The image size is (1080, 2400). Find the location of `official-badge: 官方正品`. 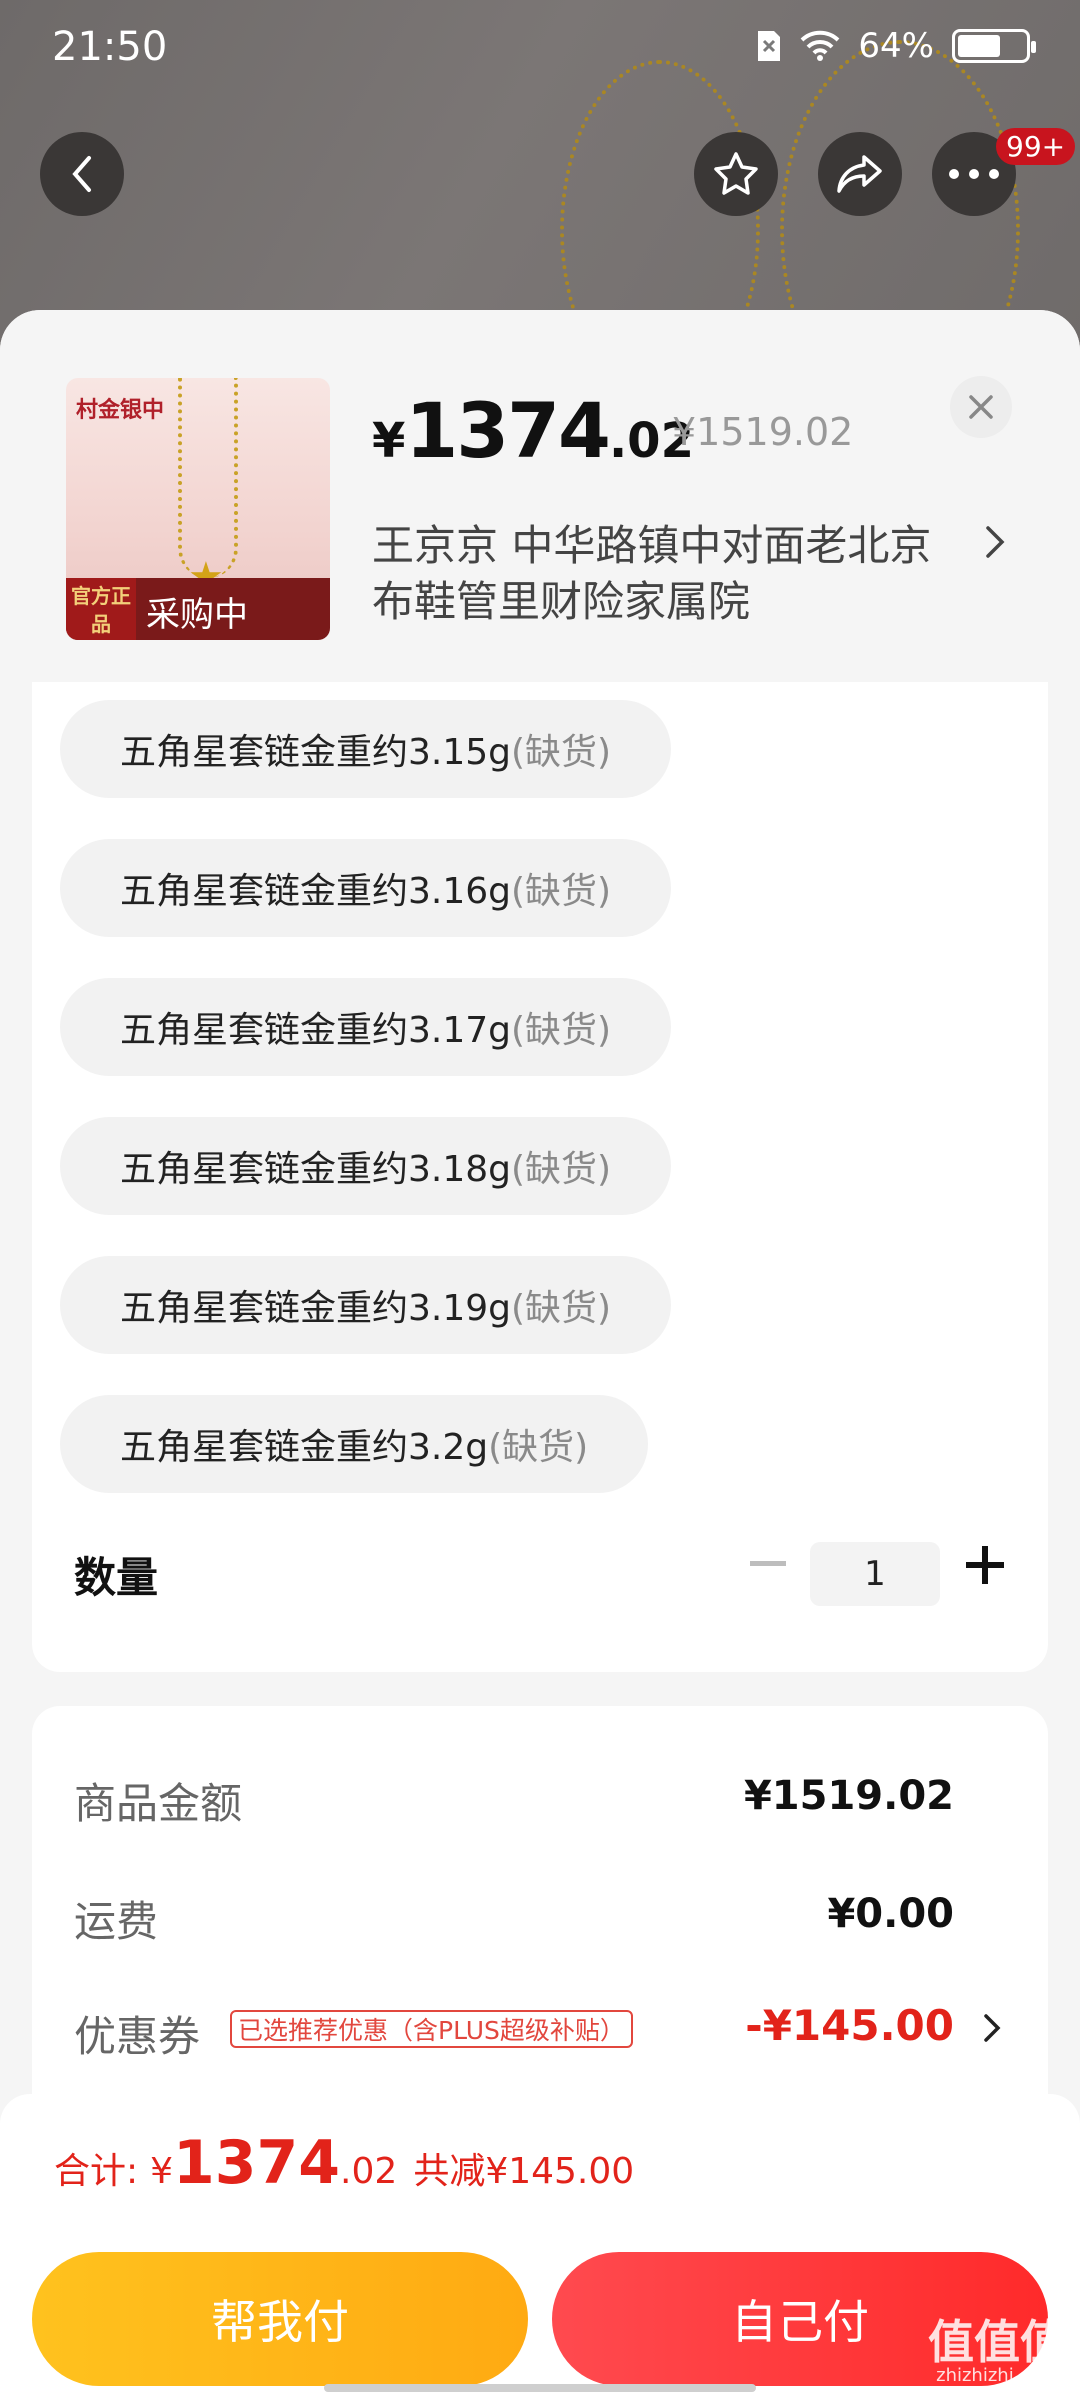

official-badge: 官方正品 is located at coordinates (101, 609).